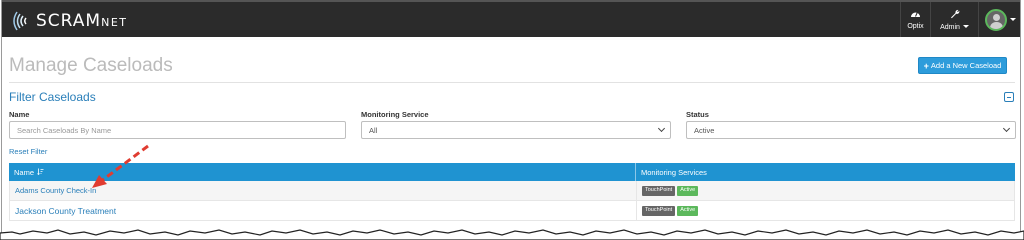 The height and width of the screenshot is (240, 1024). Describe the element at coordinates (40, 172) in the screenshot. I see `sort-icon` at that location.